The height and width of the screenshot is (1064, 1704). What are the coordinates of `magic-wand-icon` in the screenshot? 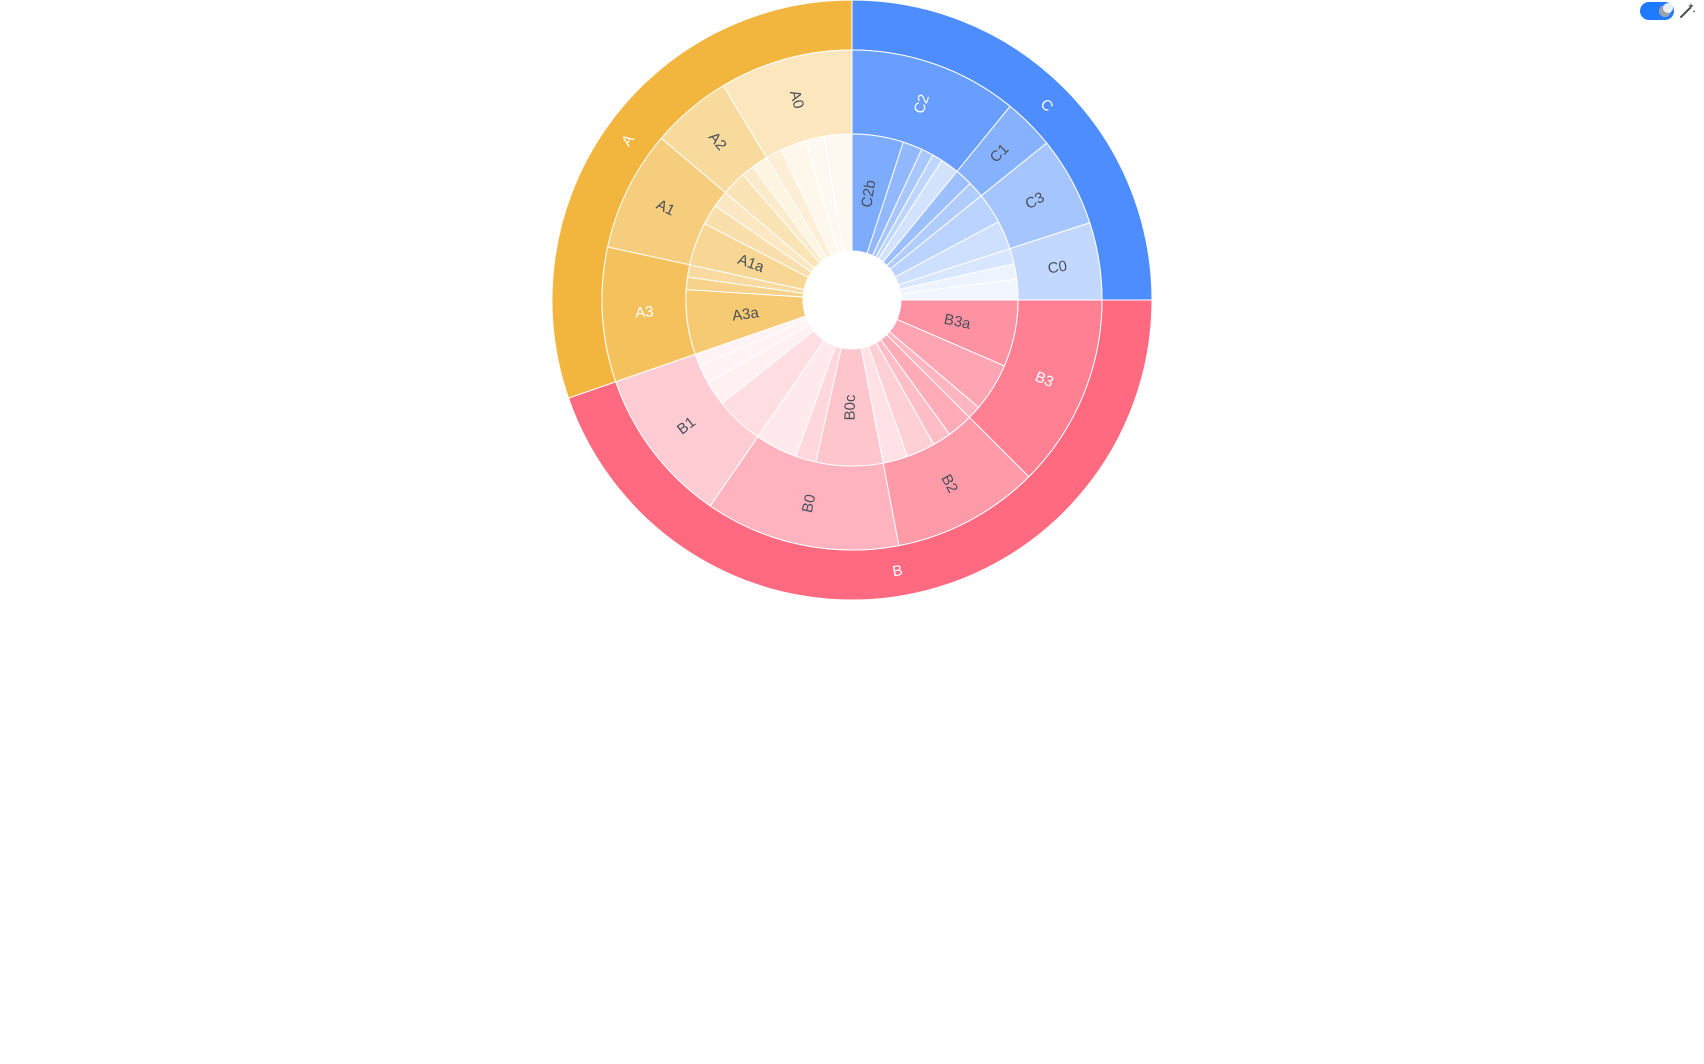 It's located at (1687, 11).